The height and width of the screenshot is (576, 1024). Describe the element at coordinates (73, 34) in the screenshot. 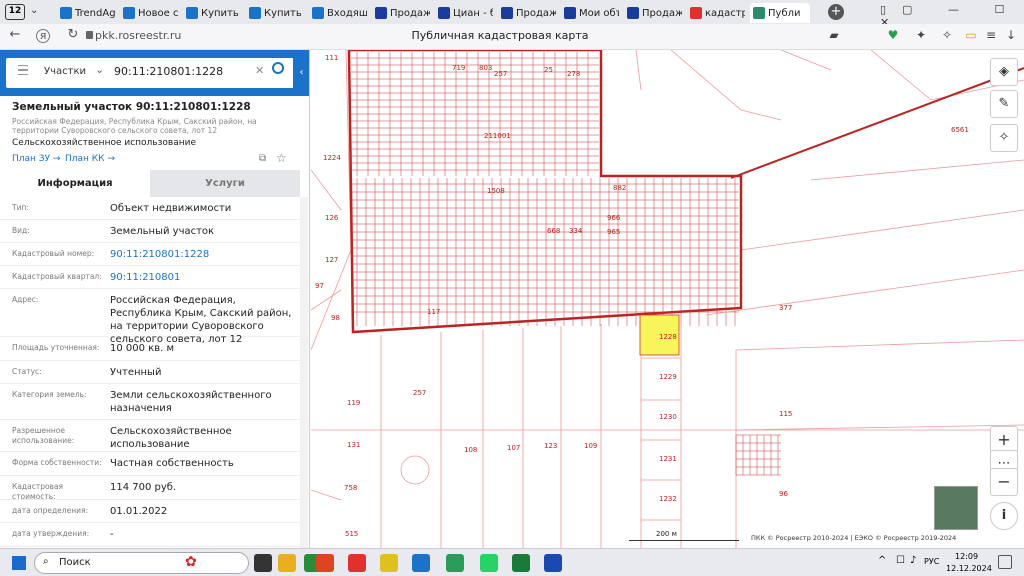

I see `reload-icon: ↻` at that location.